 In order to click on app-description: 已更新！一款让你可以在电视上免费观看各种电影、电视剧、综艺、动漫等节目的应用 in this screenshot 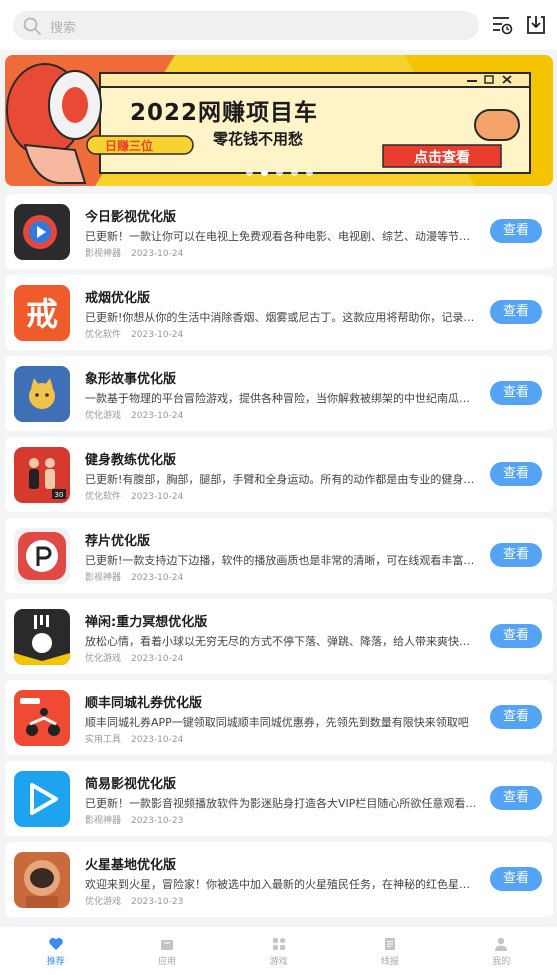, I will do `click(281, 236)`.